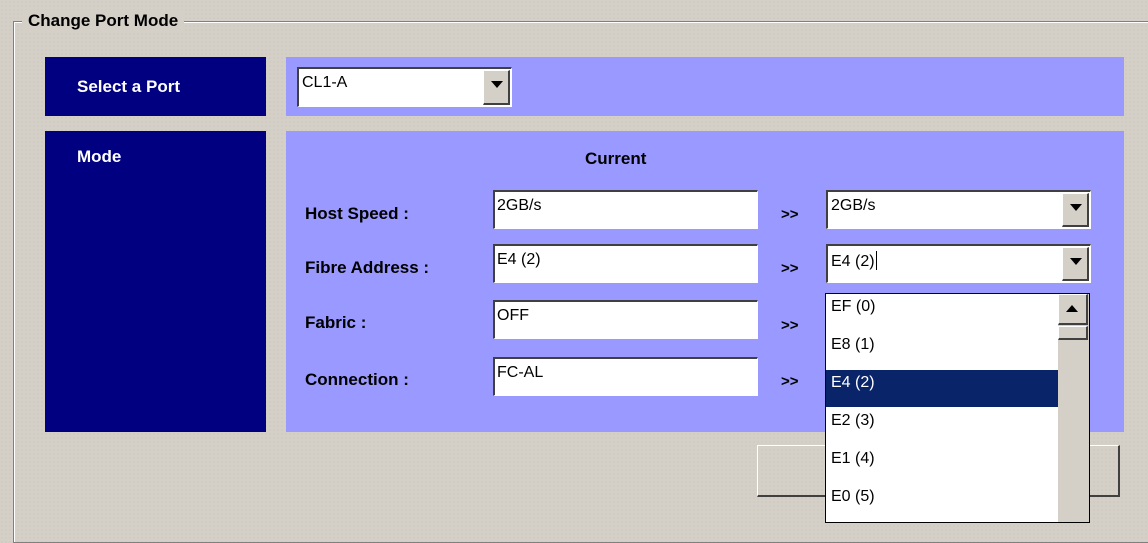 The image size is (1148, 543). Describe the element at coordinates (958, 263) in the screenshot. I see `fibre-address-select: E4 (2)` at that location.